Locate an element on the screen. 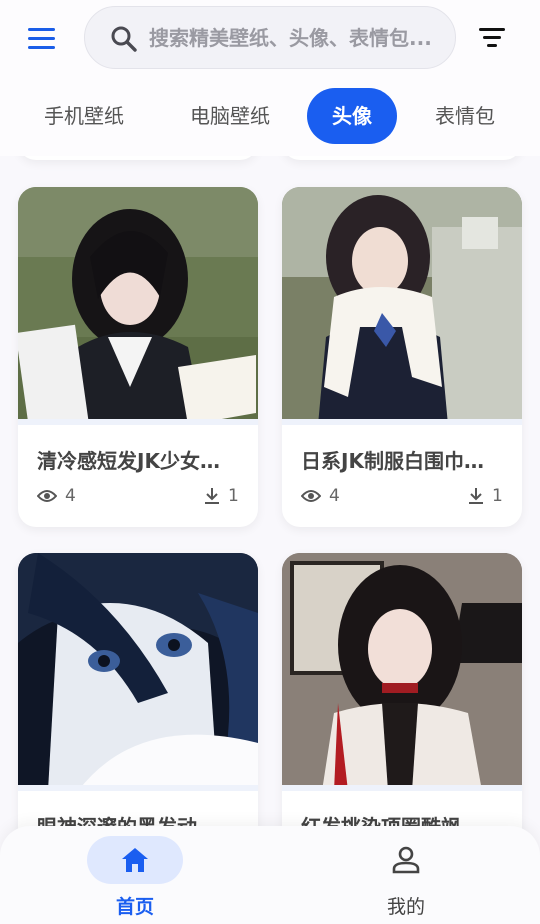  bottom-navigation: 首页 我的 is located at coordinates (270, 875).